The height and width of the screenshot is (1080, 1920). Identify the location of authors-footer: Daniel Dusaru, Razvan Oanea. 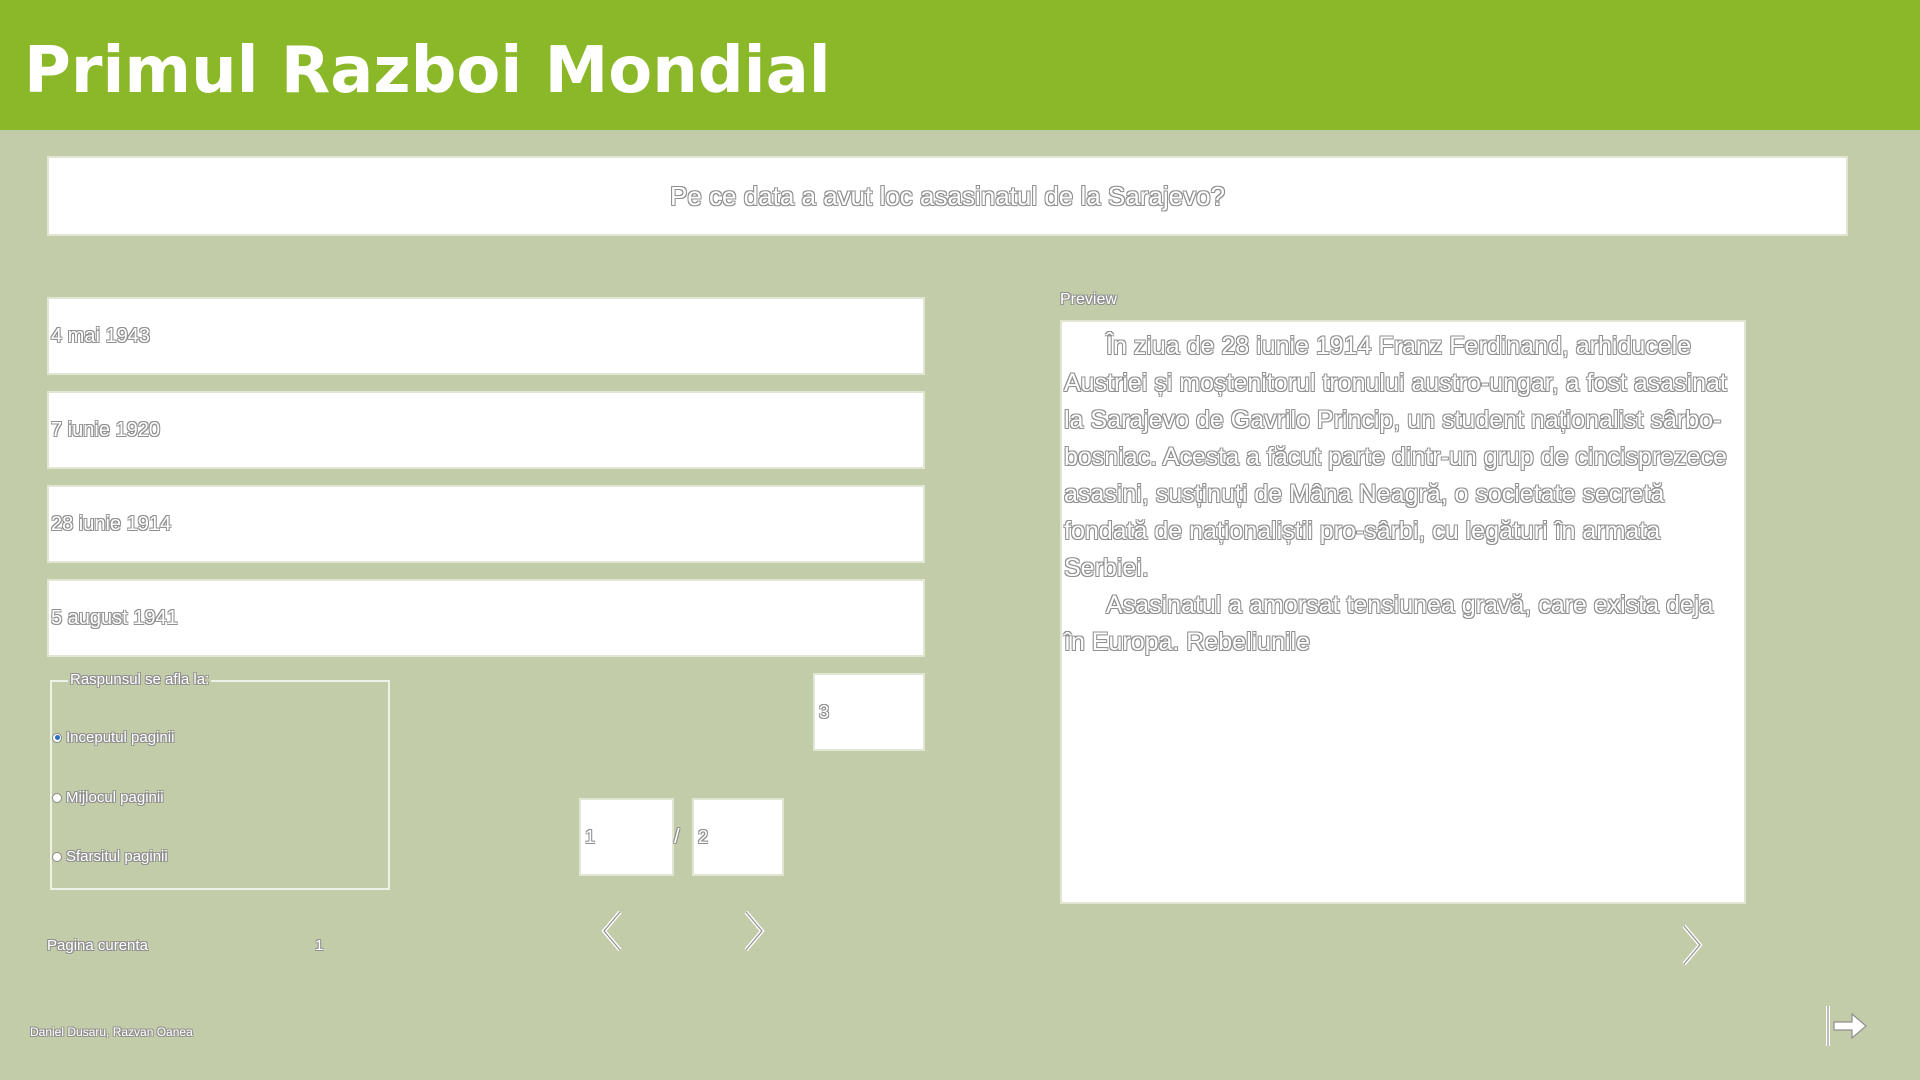
(111, 1032).